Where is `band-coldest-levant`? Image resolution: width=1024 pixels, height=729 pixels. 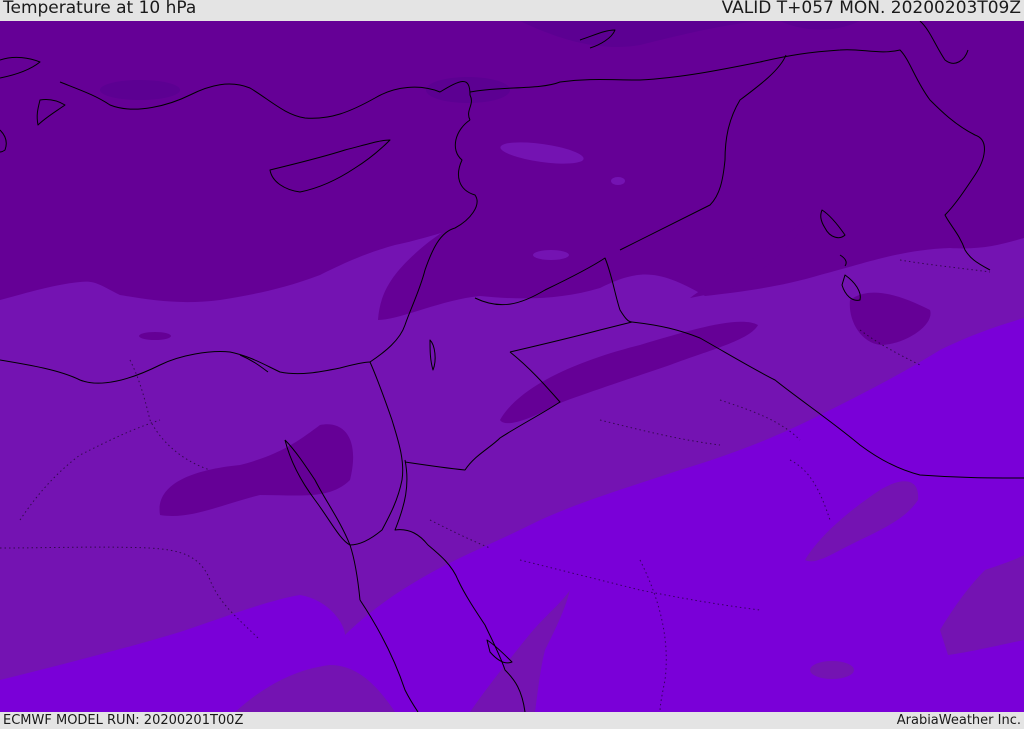
band-coldest-levant is located at coordinates (468, 90).